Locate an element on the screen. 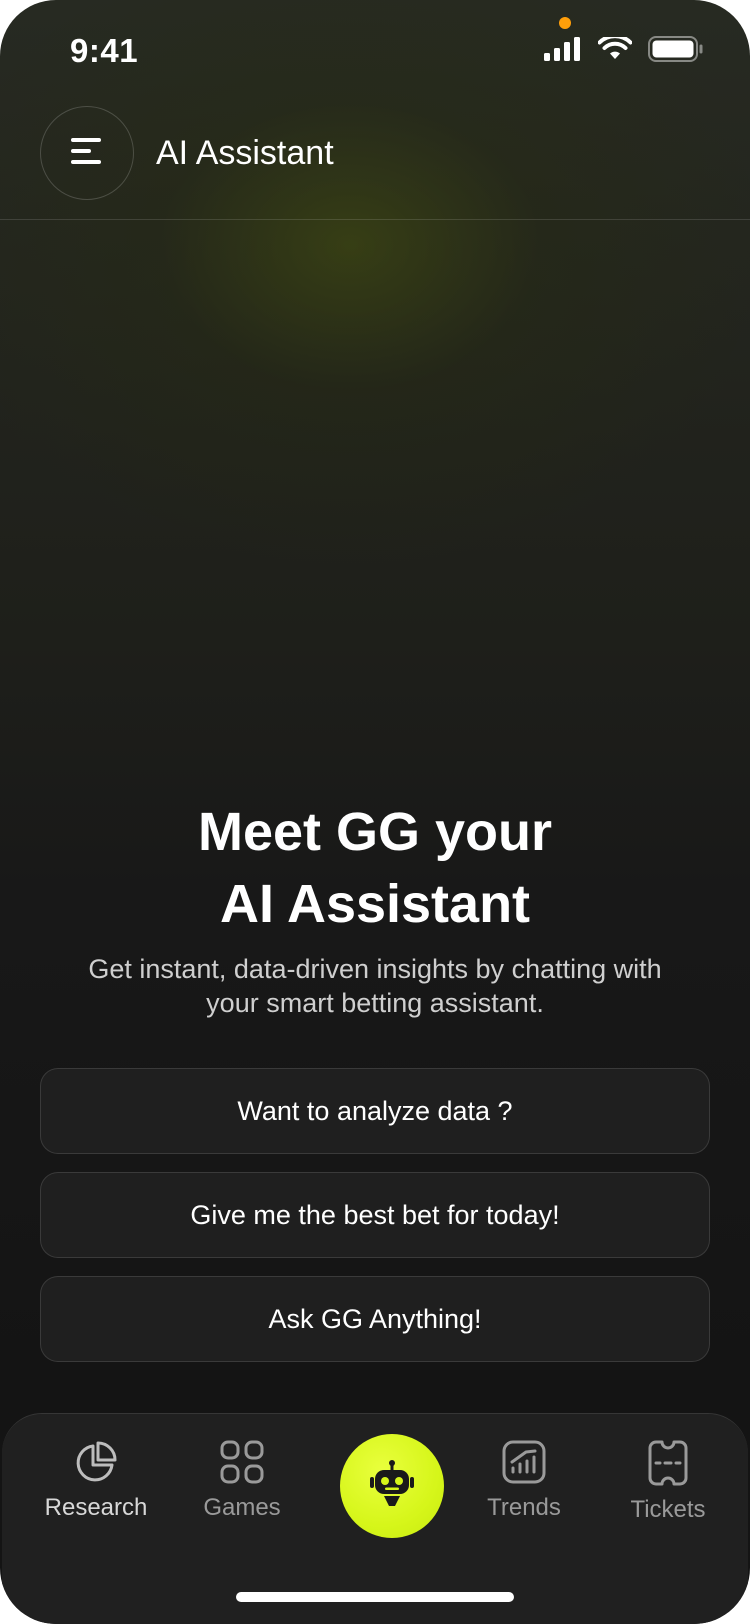 Image resolution: width=750 pixels, height=1624 pixels. status-bar: 9:41 is located at coordinates (375, 50).